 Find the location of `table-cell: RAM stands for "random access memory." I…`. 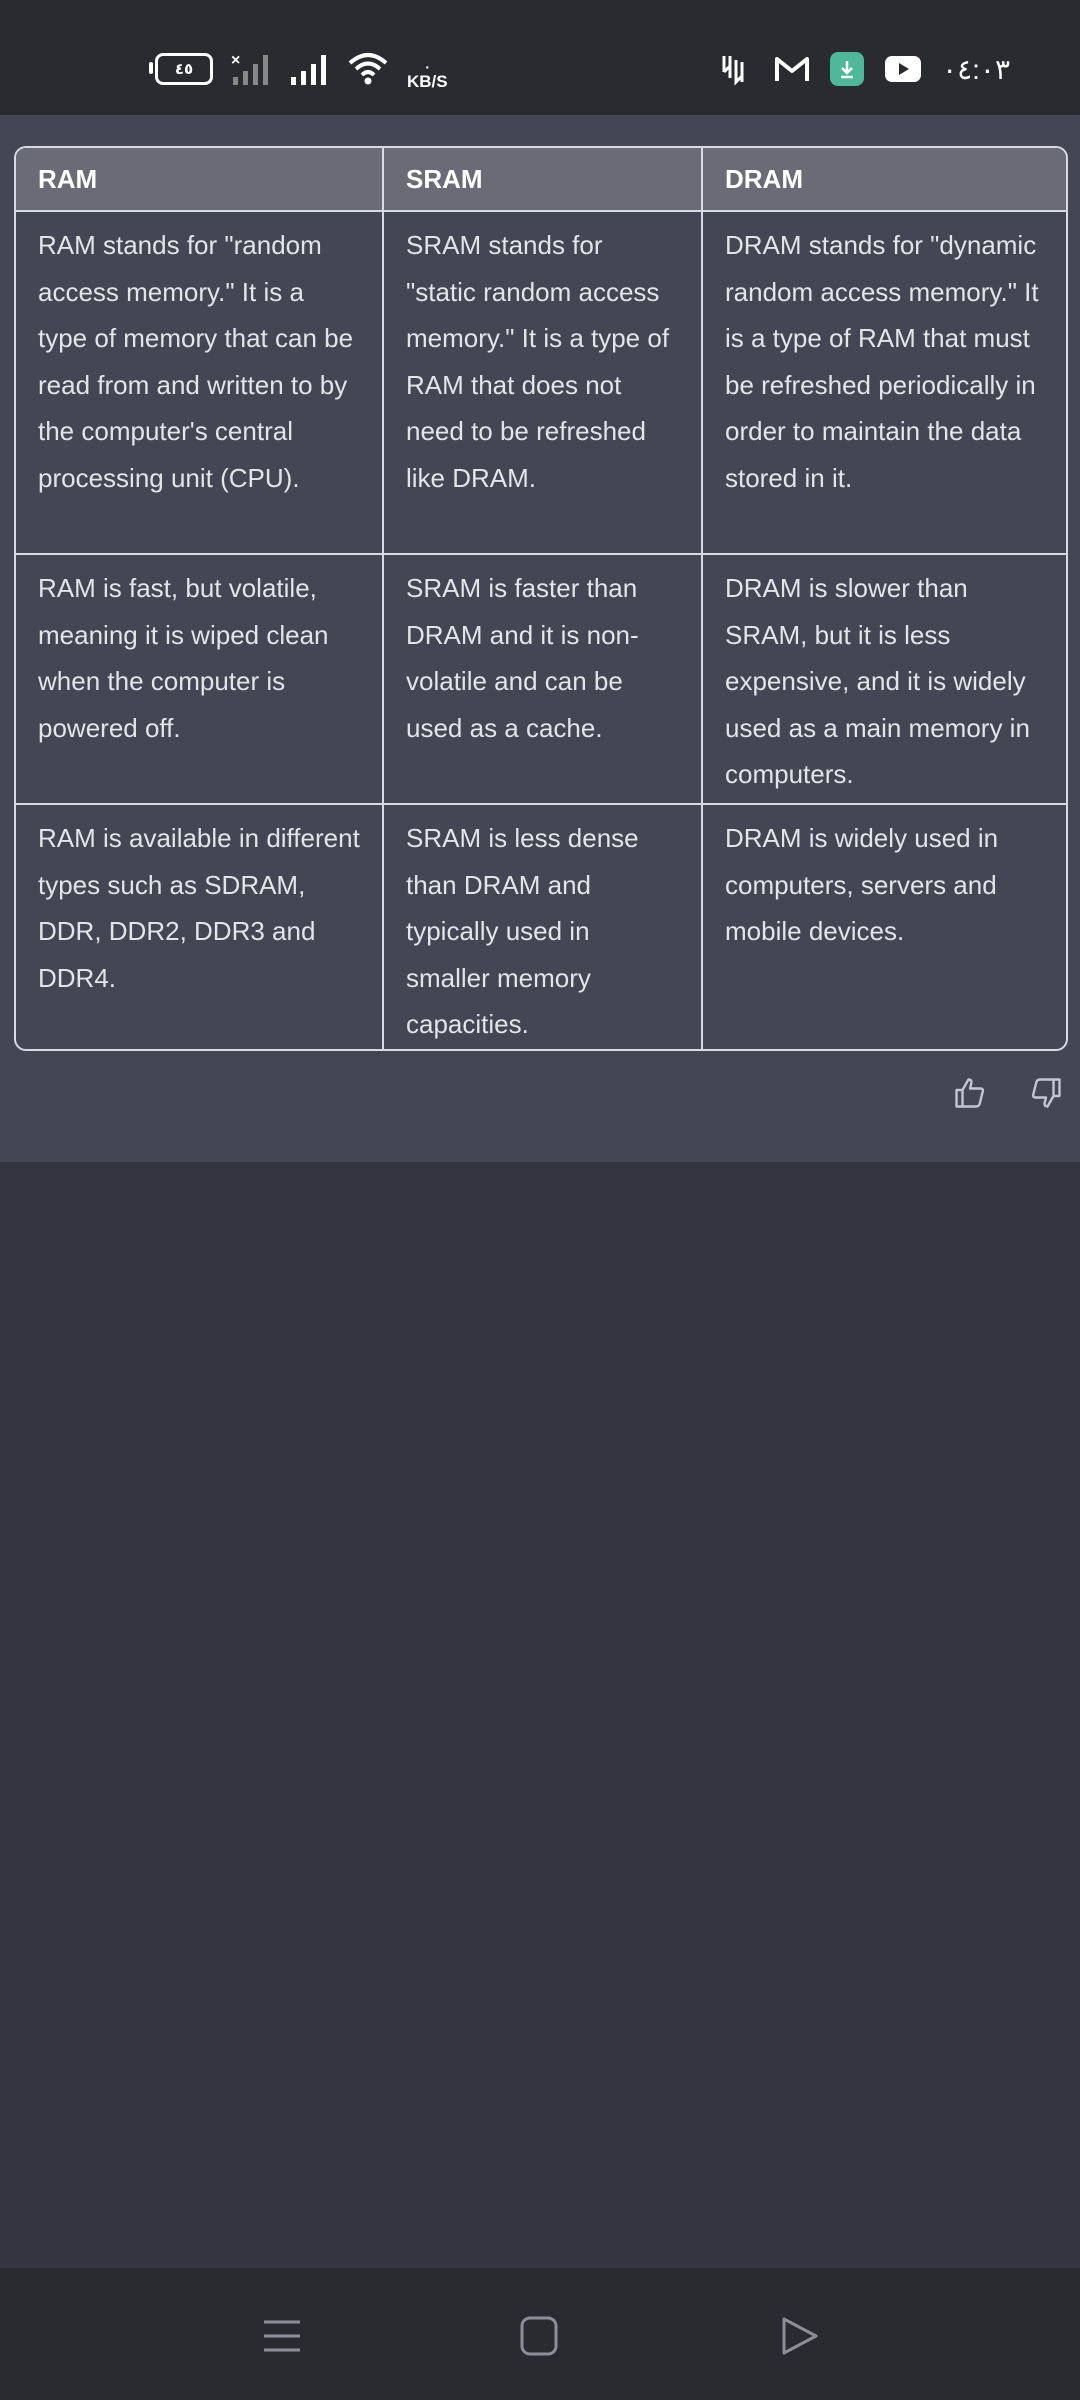

table-cell: RAM stands for "random access memory." I… is located at coordinates (200, 382).